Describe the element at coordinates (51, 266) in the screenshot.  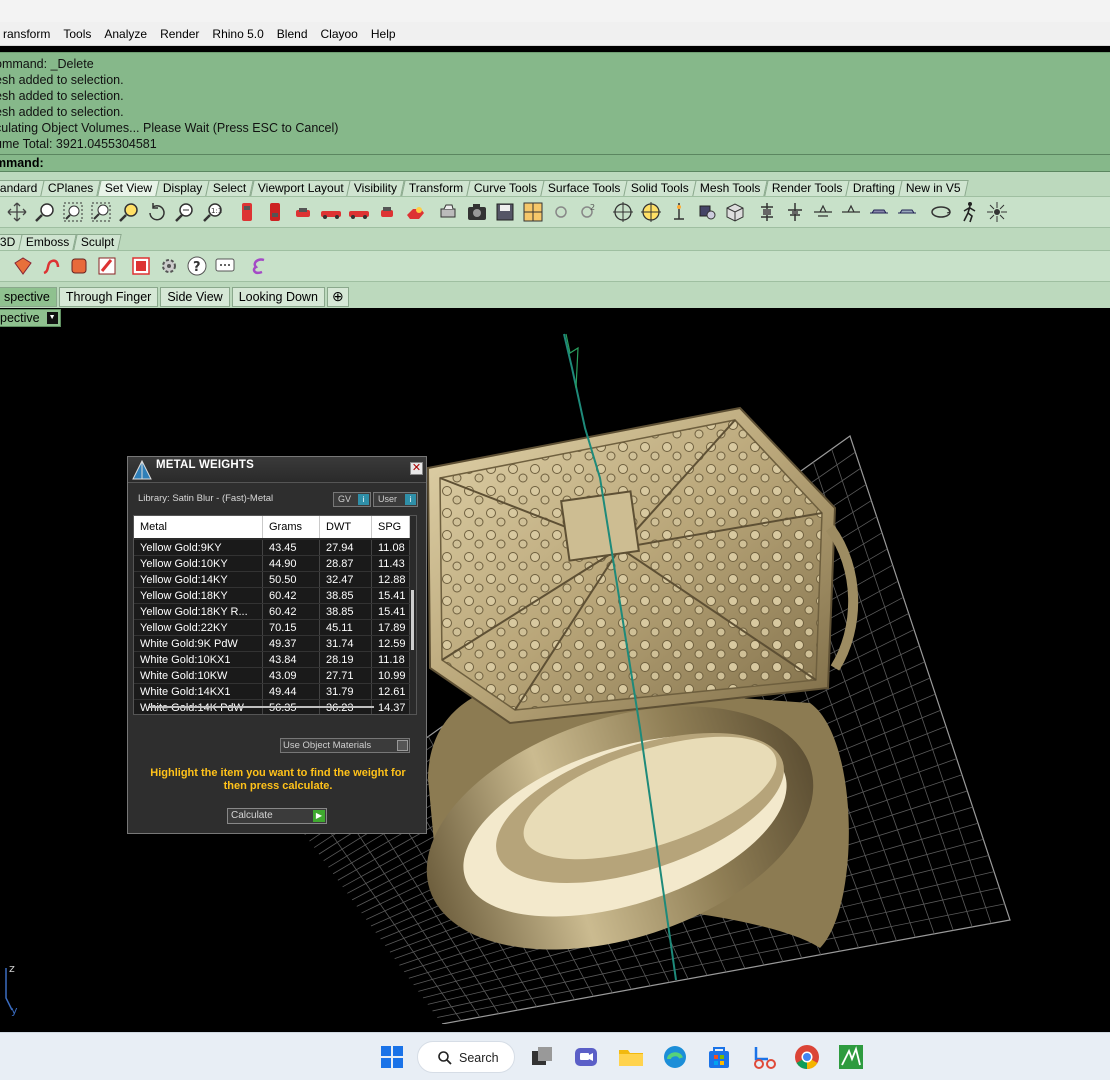
I see `curve-tool-icon` at that location.